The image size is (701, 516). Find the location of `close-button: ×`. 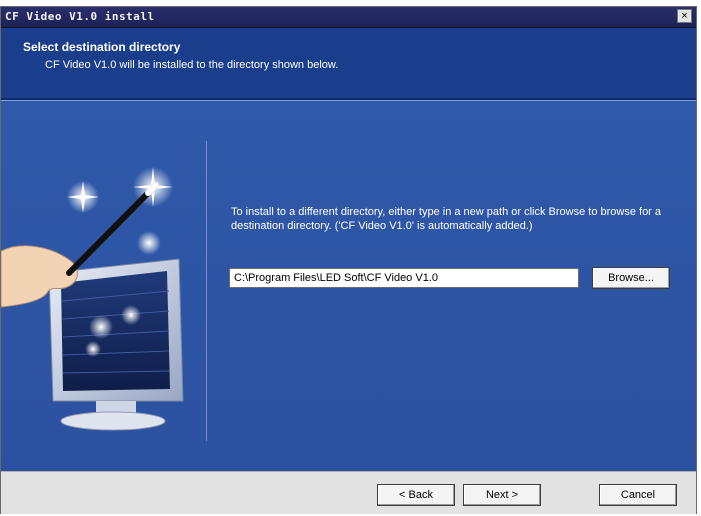

close-button: × is located at coordinates (684, 16).